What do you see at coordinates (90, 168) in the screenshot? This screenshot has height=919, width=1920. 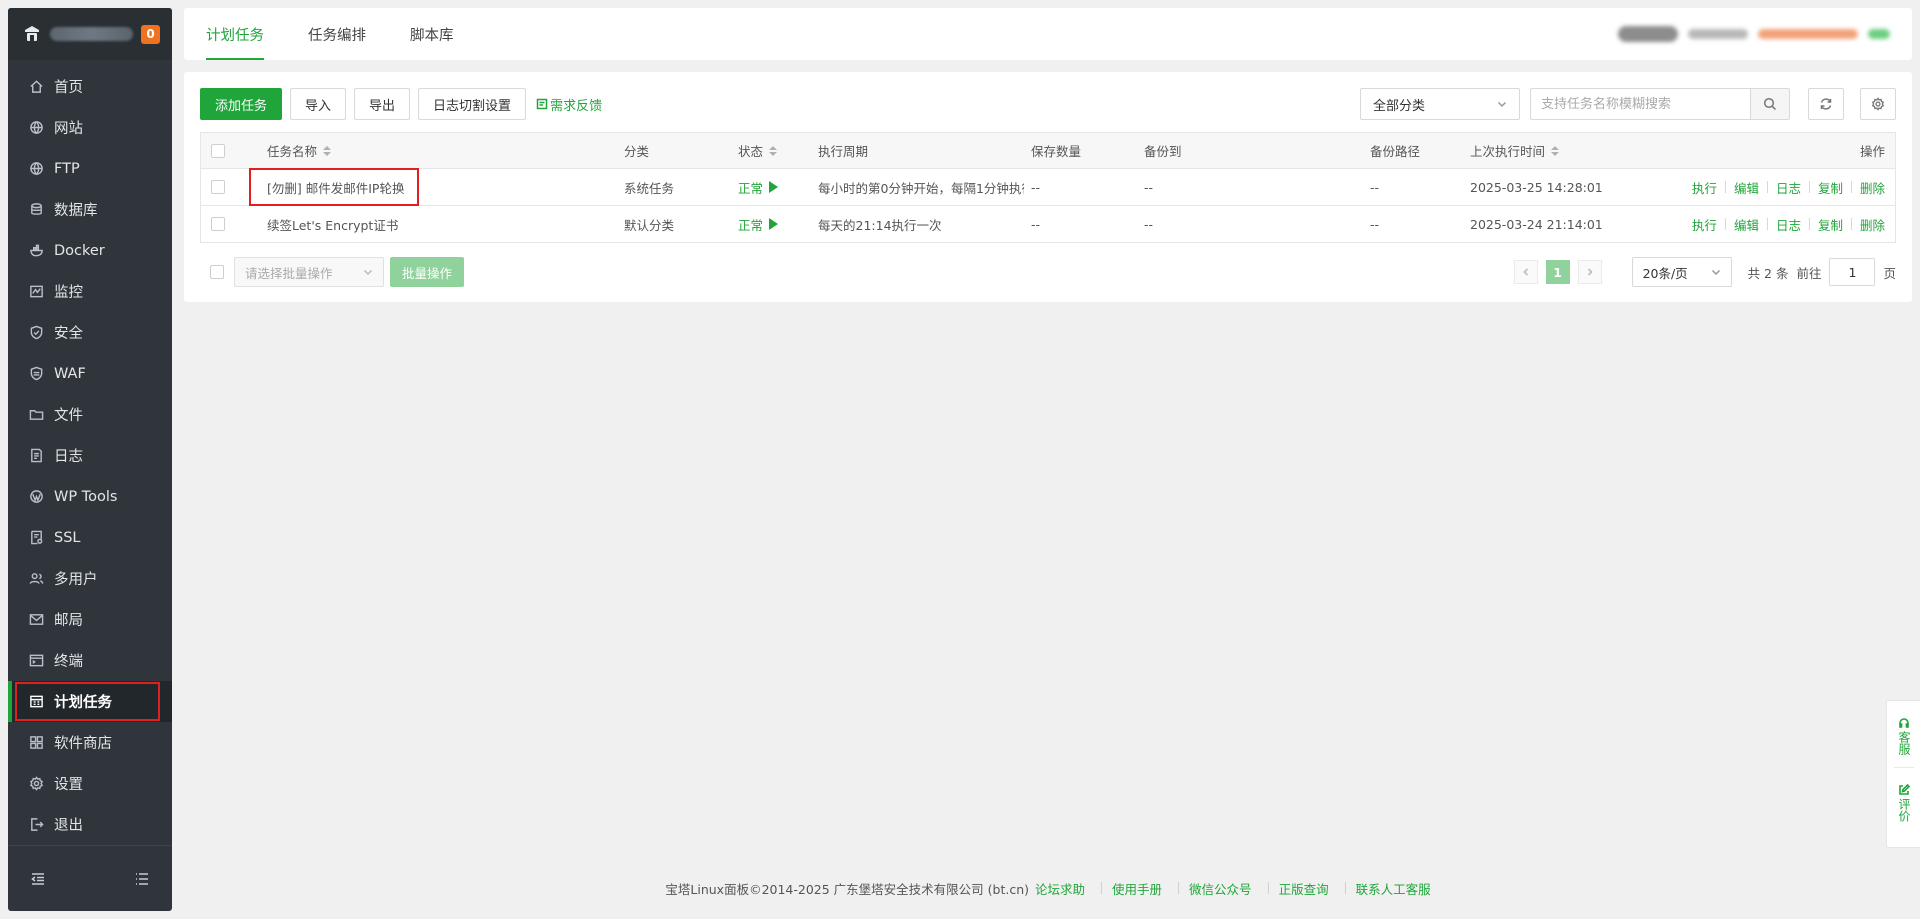 I see `sidebar-item-ftp: FTP` at bounding box center [90, 168].